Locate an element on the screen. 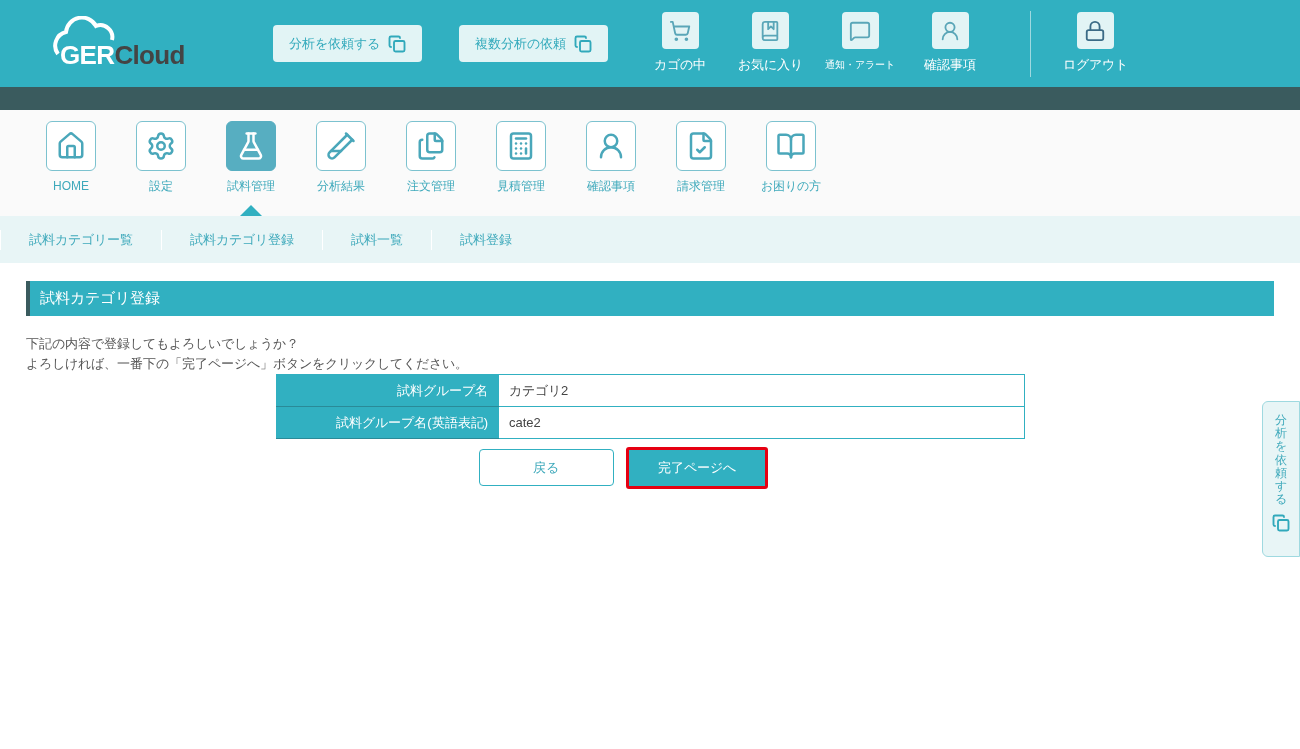  cart-icon is located at coordinates (680, 30).